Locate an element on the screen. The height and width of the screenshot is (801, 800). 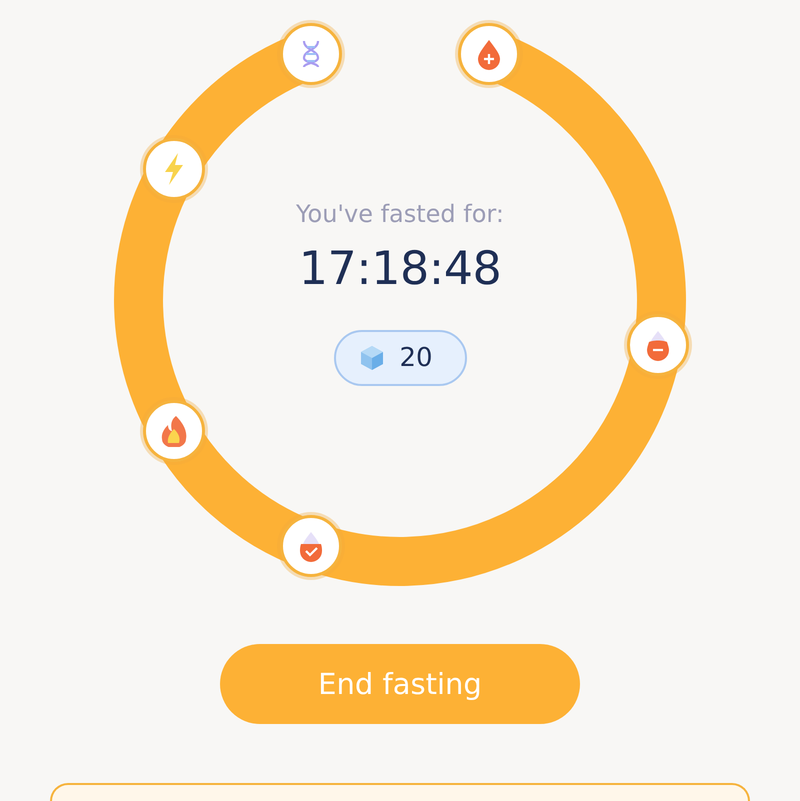
gem-icon is located at coordinates (372, 358).